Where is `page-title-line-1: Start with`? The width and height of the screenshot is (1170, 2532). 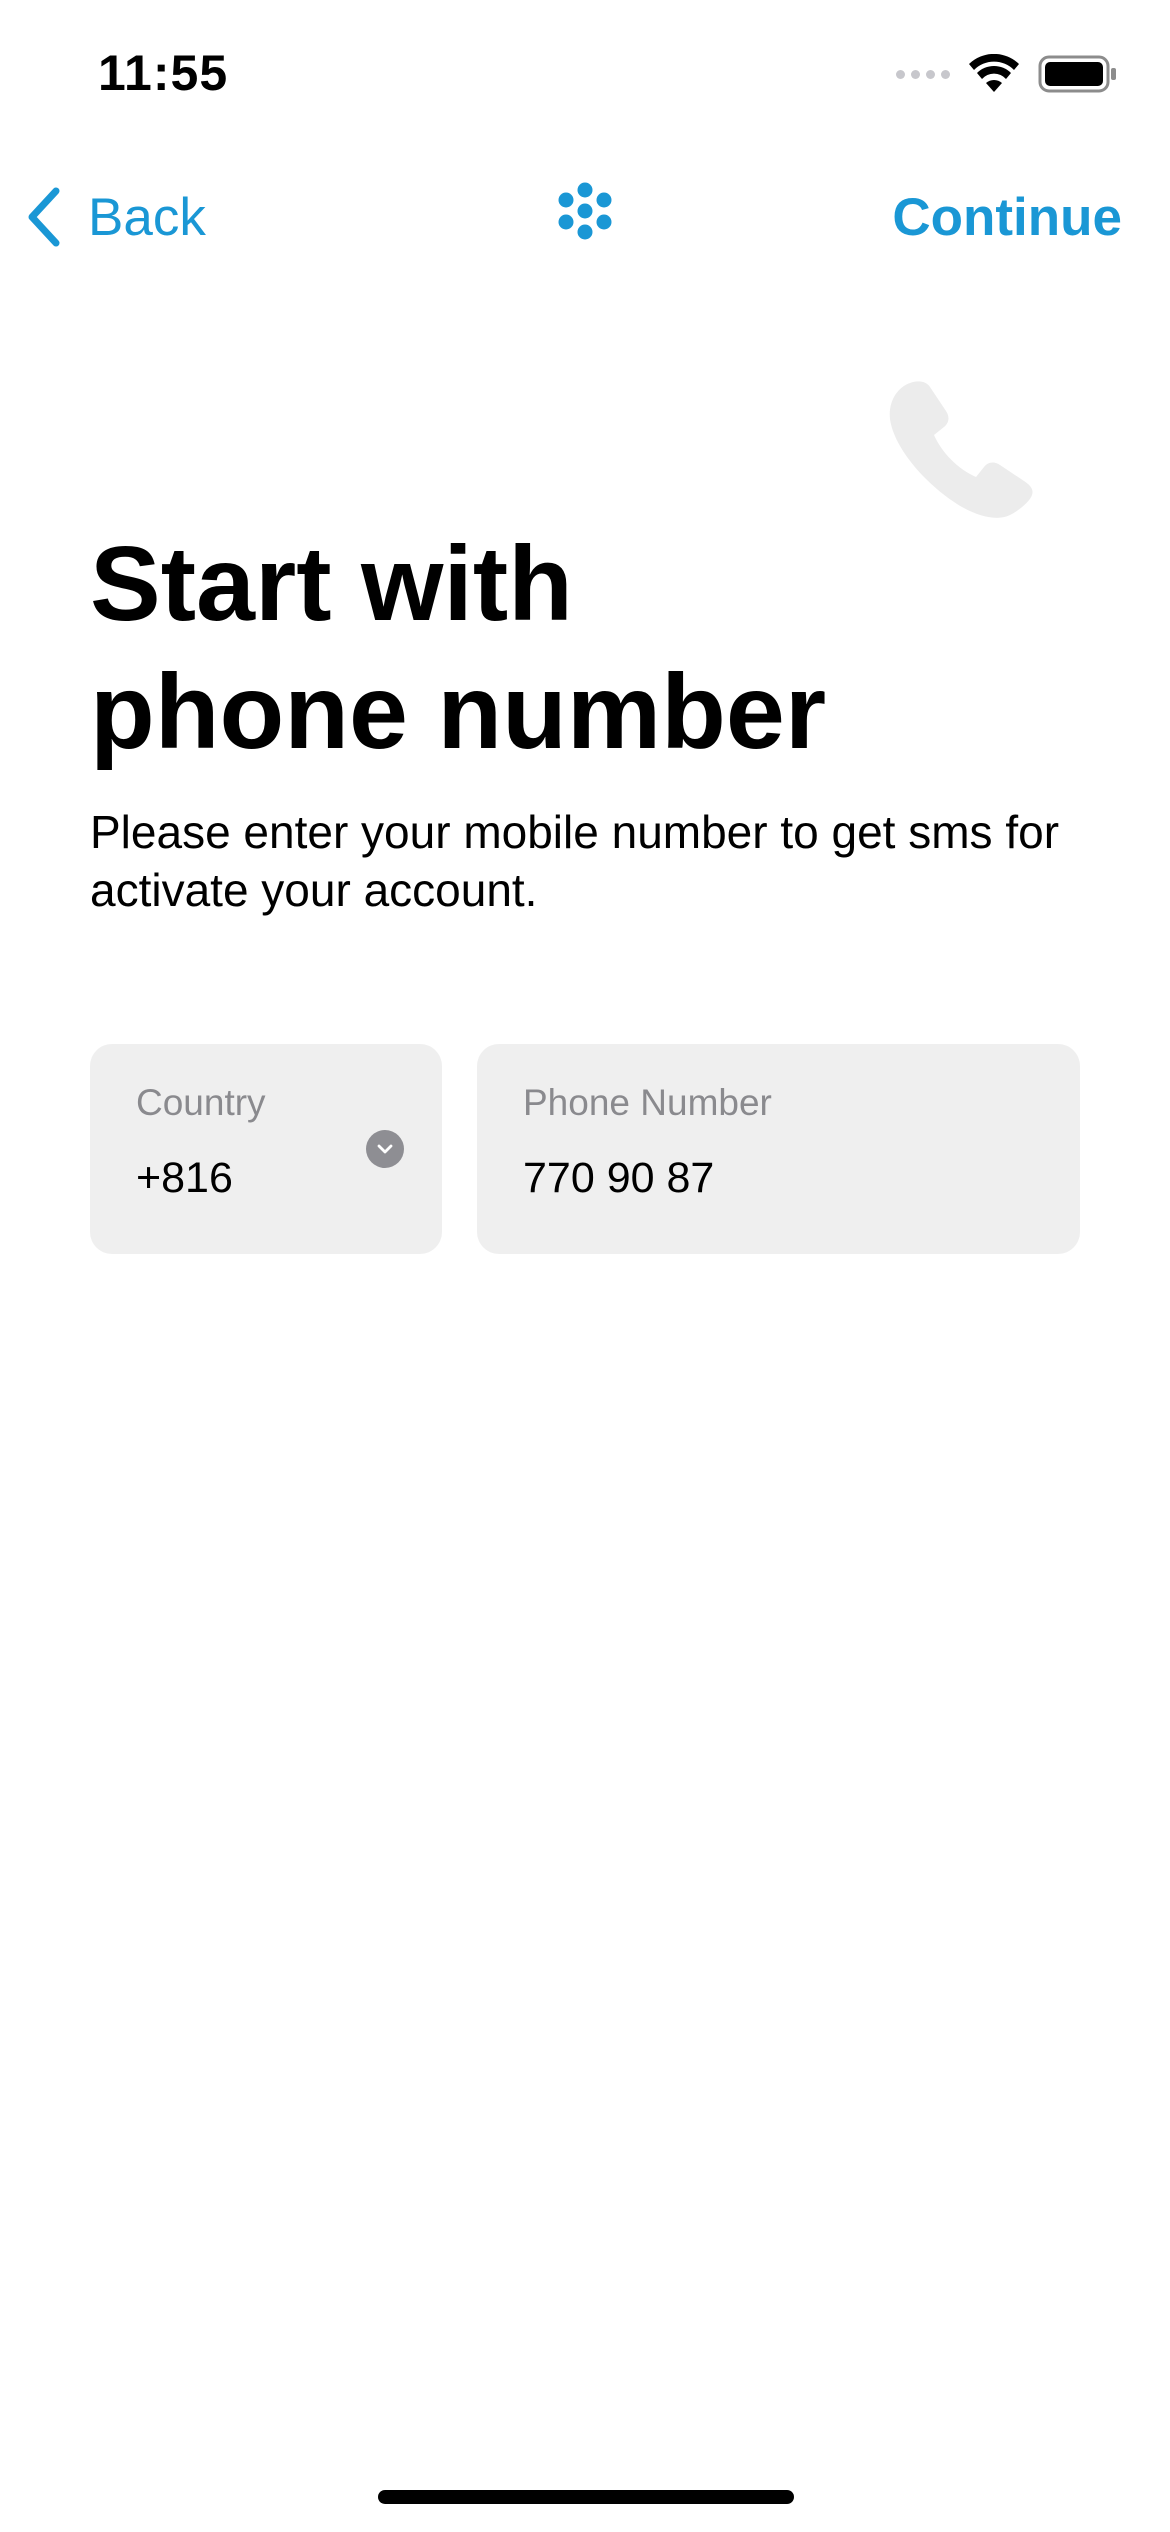
page-title-line-1: Start with is located at coordinates (331, 584).